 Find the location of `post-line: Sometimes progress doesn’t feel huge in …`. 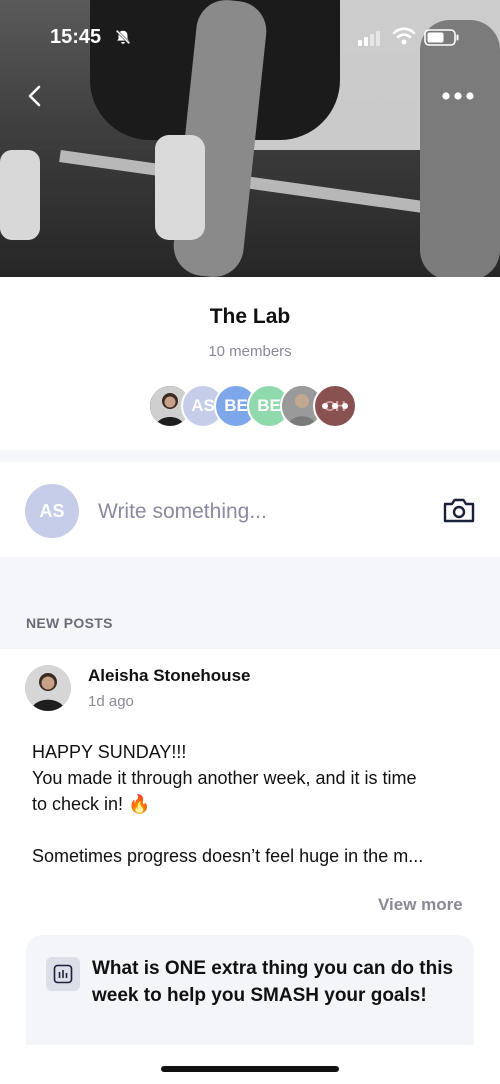

post-line: Sometimes progress doesn’t feel huge in … is located at coordinates (228, 856).